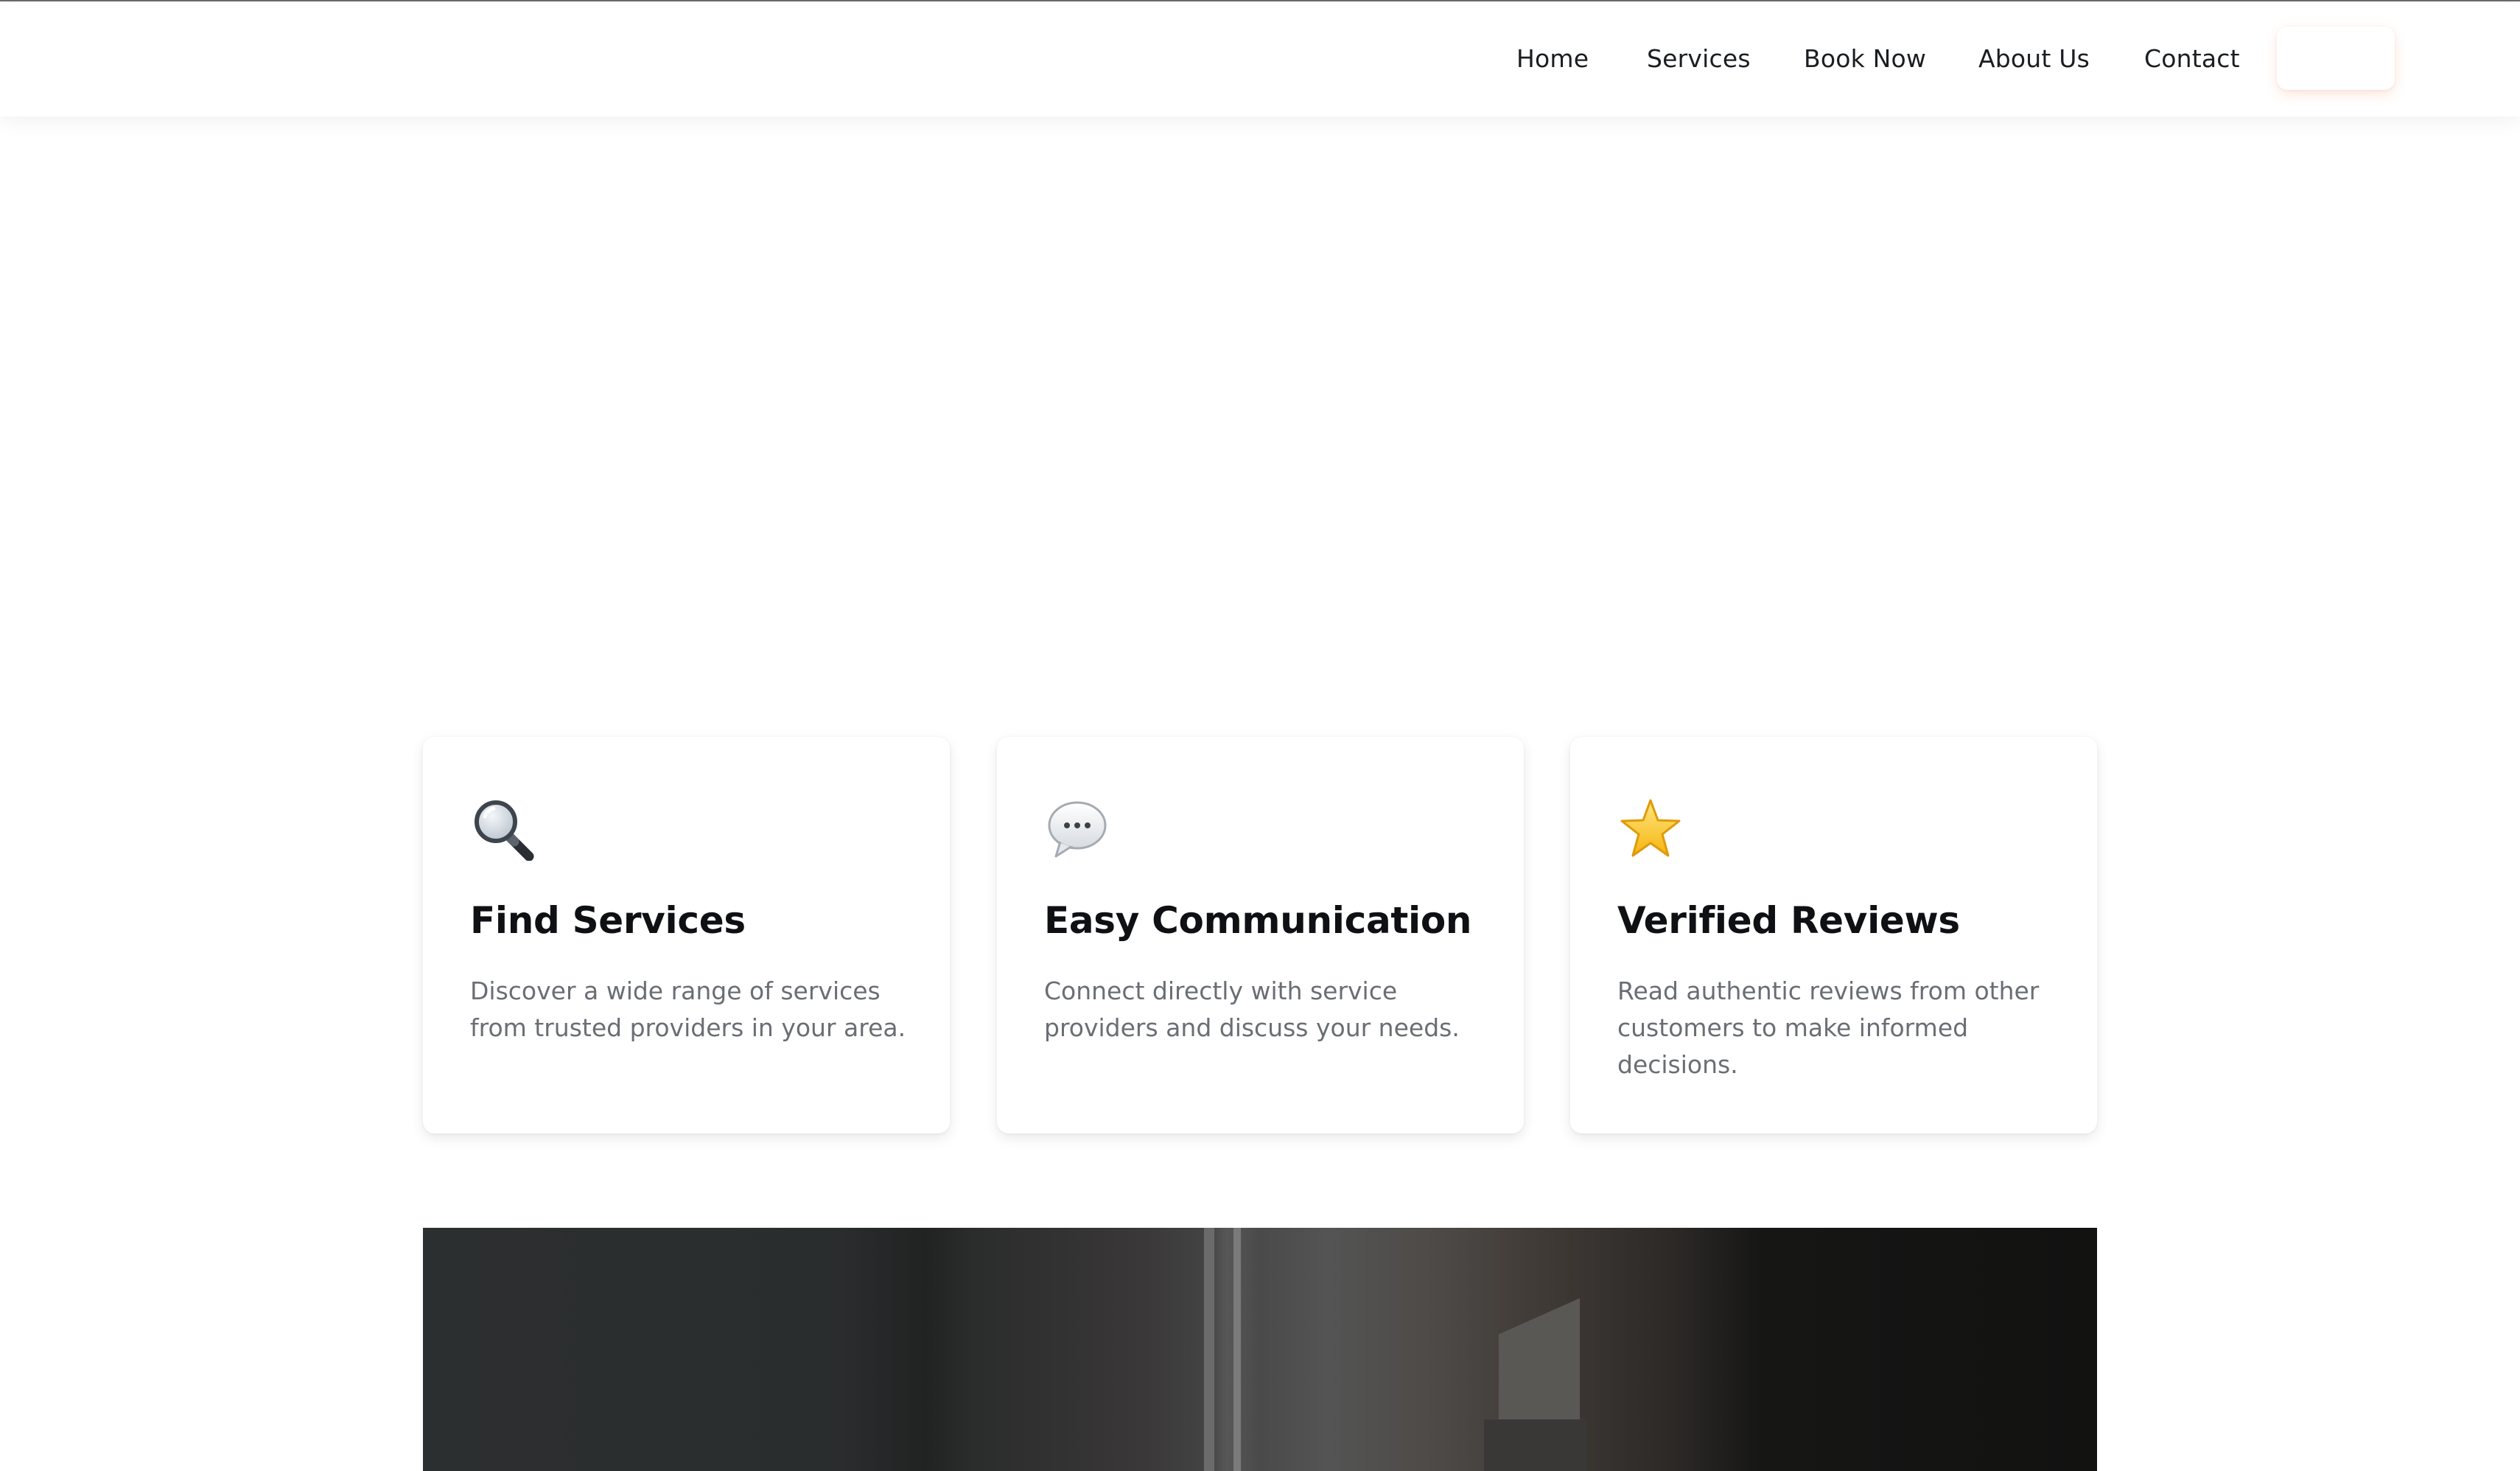  What do you see at coordinates (503, 829) in the screenshot?
I see `magnifying-glass-icon` at bounding box center [503, 829].